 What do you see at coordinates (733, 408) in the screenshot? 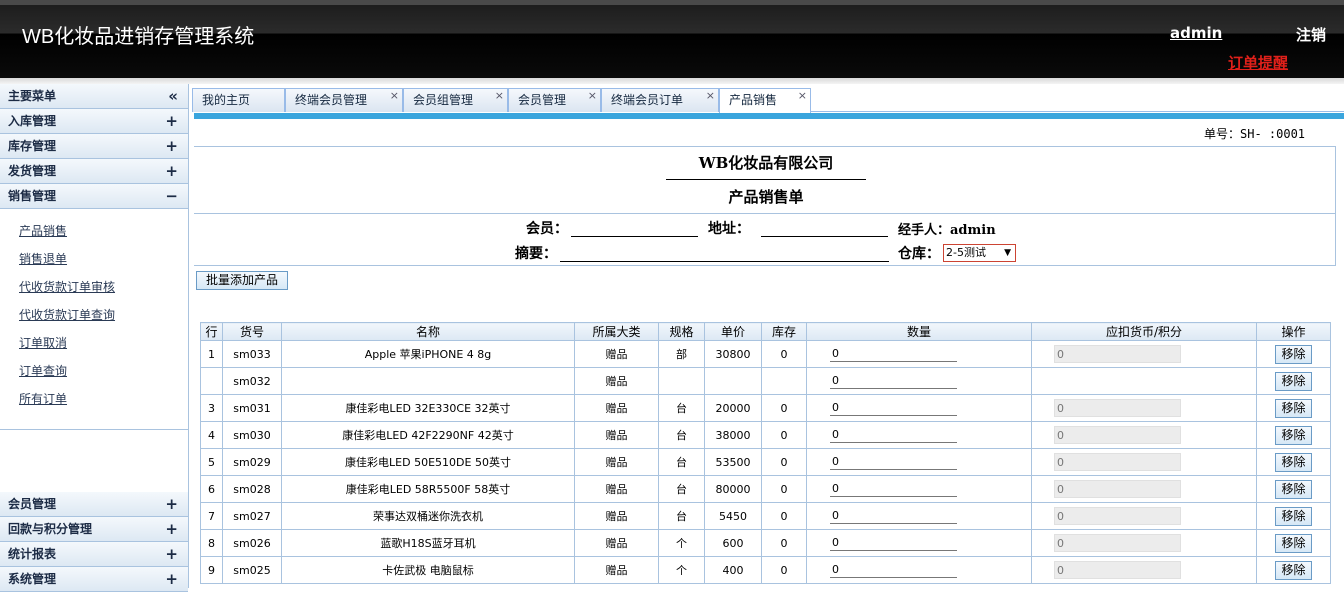
I see `price-cell: 20000` at bounding box center [733, 408].